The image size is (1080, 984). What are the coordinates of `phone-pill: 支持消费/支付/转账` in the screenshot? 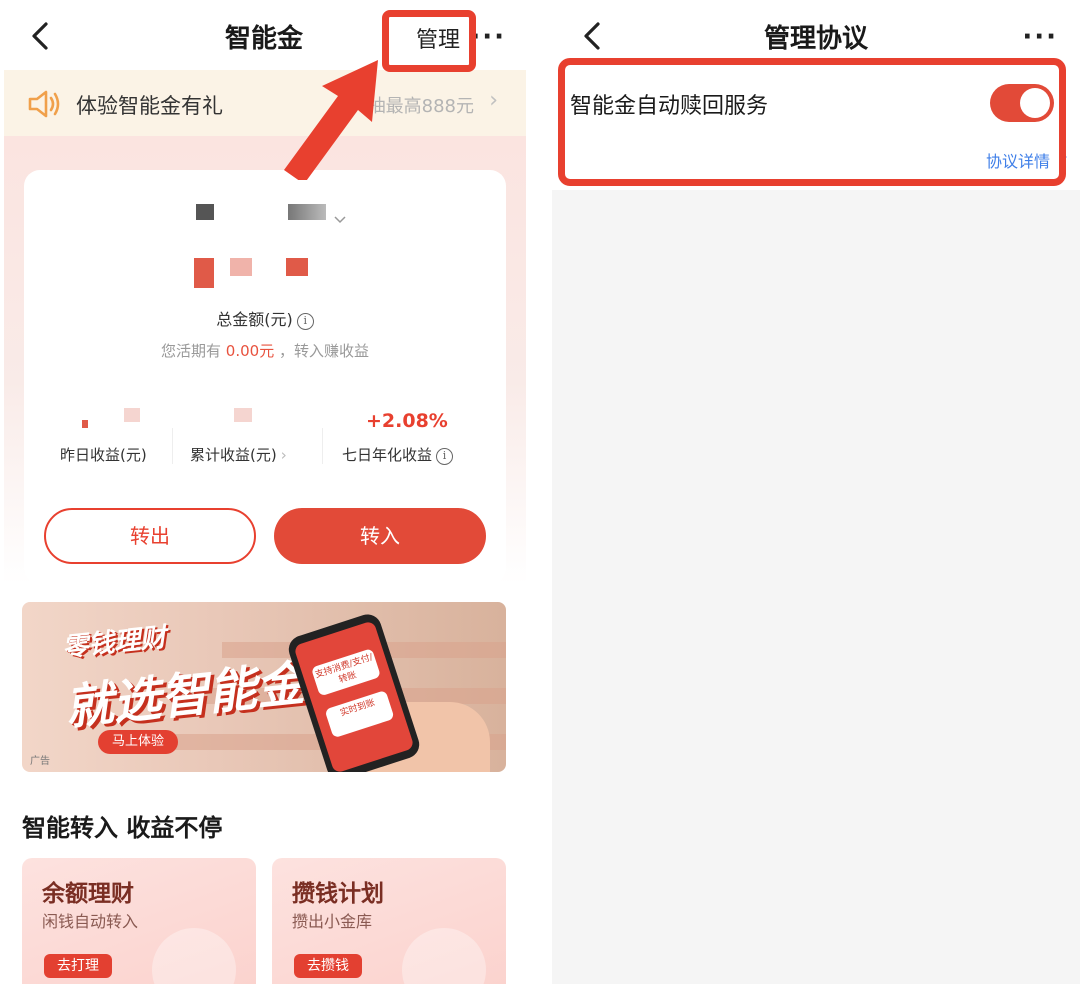 It's located at (346, 672).